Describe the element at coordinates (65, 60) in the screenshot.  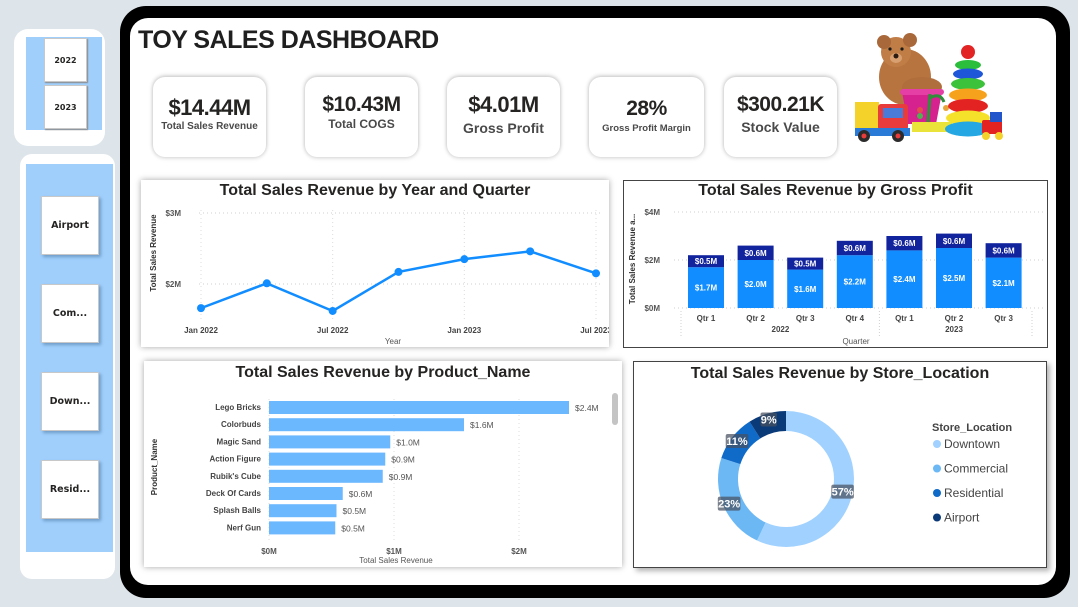
I see `year-button-2022: 2022` at that location.